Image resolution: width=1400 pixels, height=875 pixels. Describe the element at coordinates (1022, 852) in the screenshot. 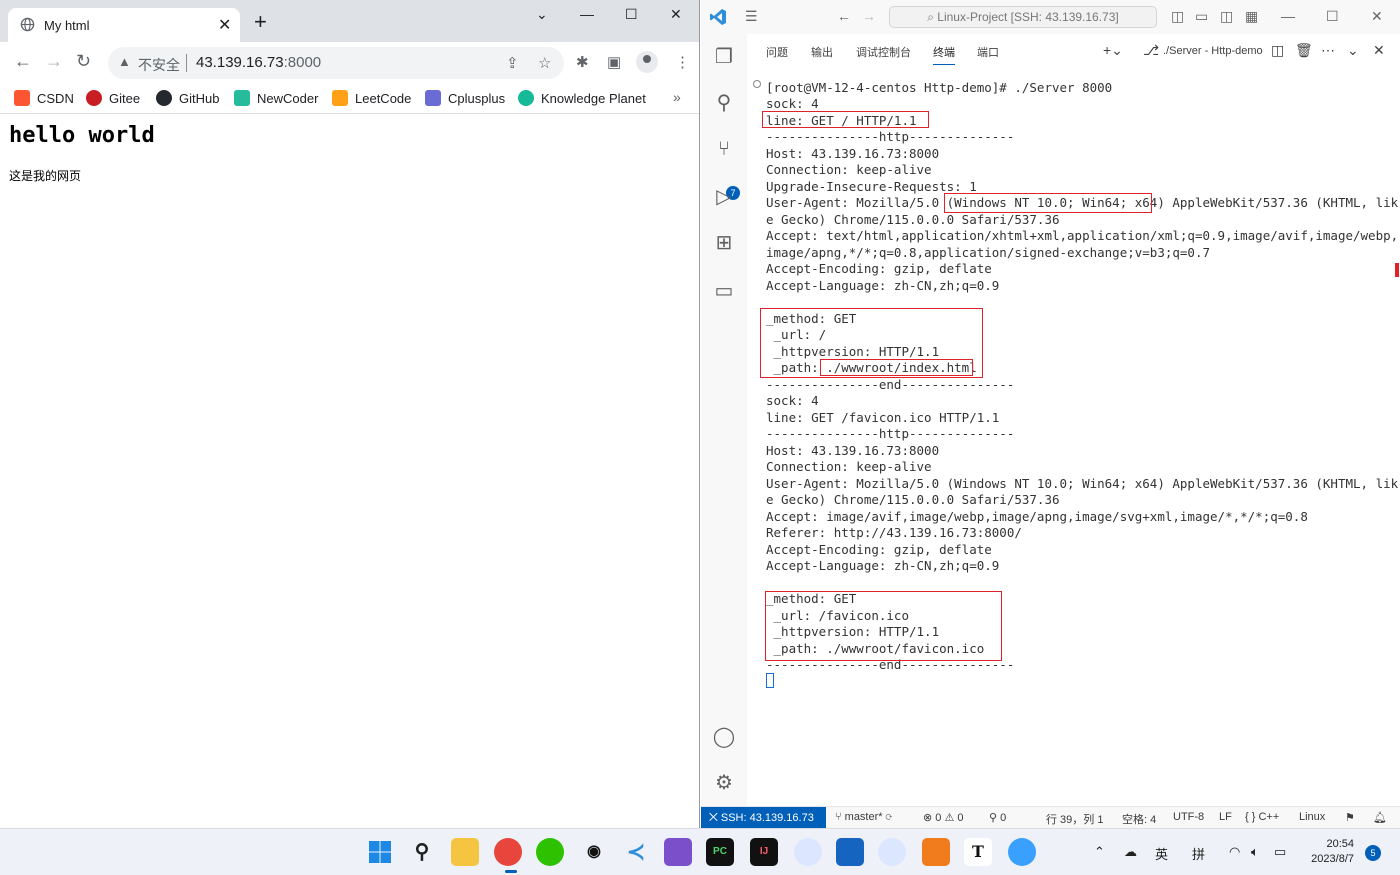

I see `network-app-icon` at that location.